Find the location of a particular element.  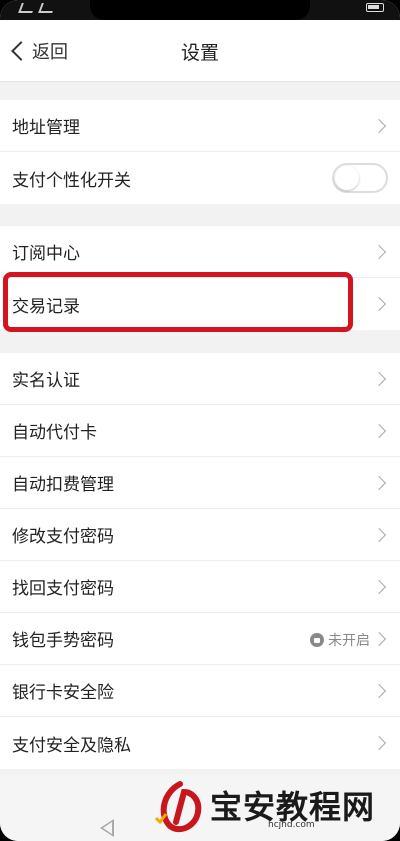

row-transaction-records: 交易记录 is located at coordinates (200, 304).